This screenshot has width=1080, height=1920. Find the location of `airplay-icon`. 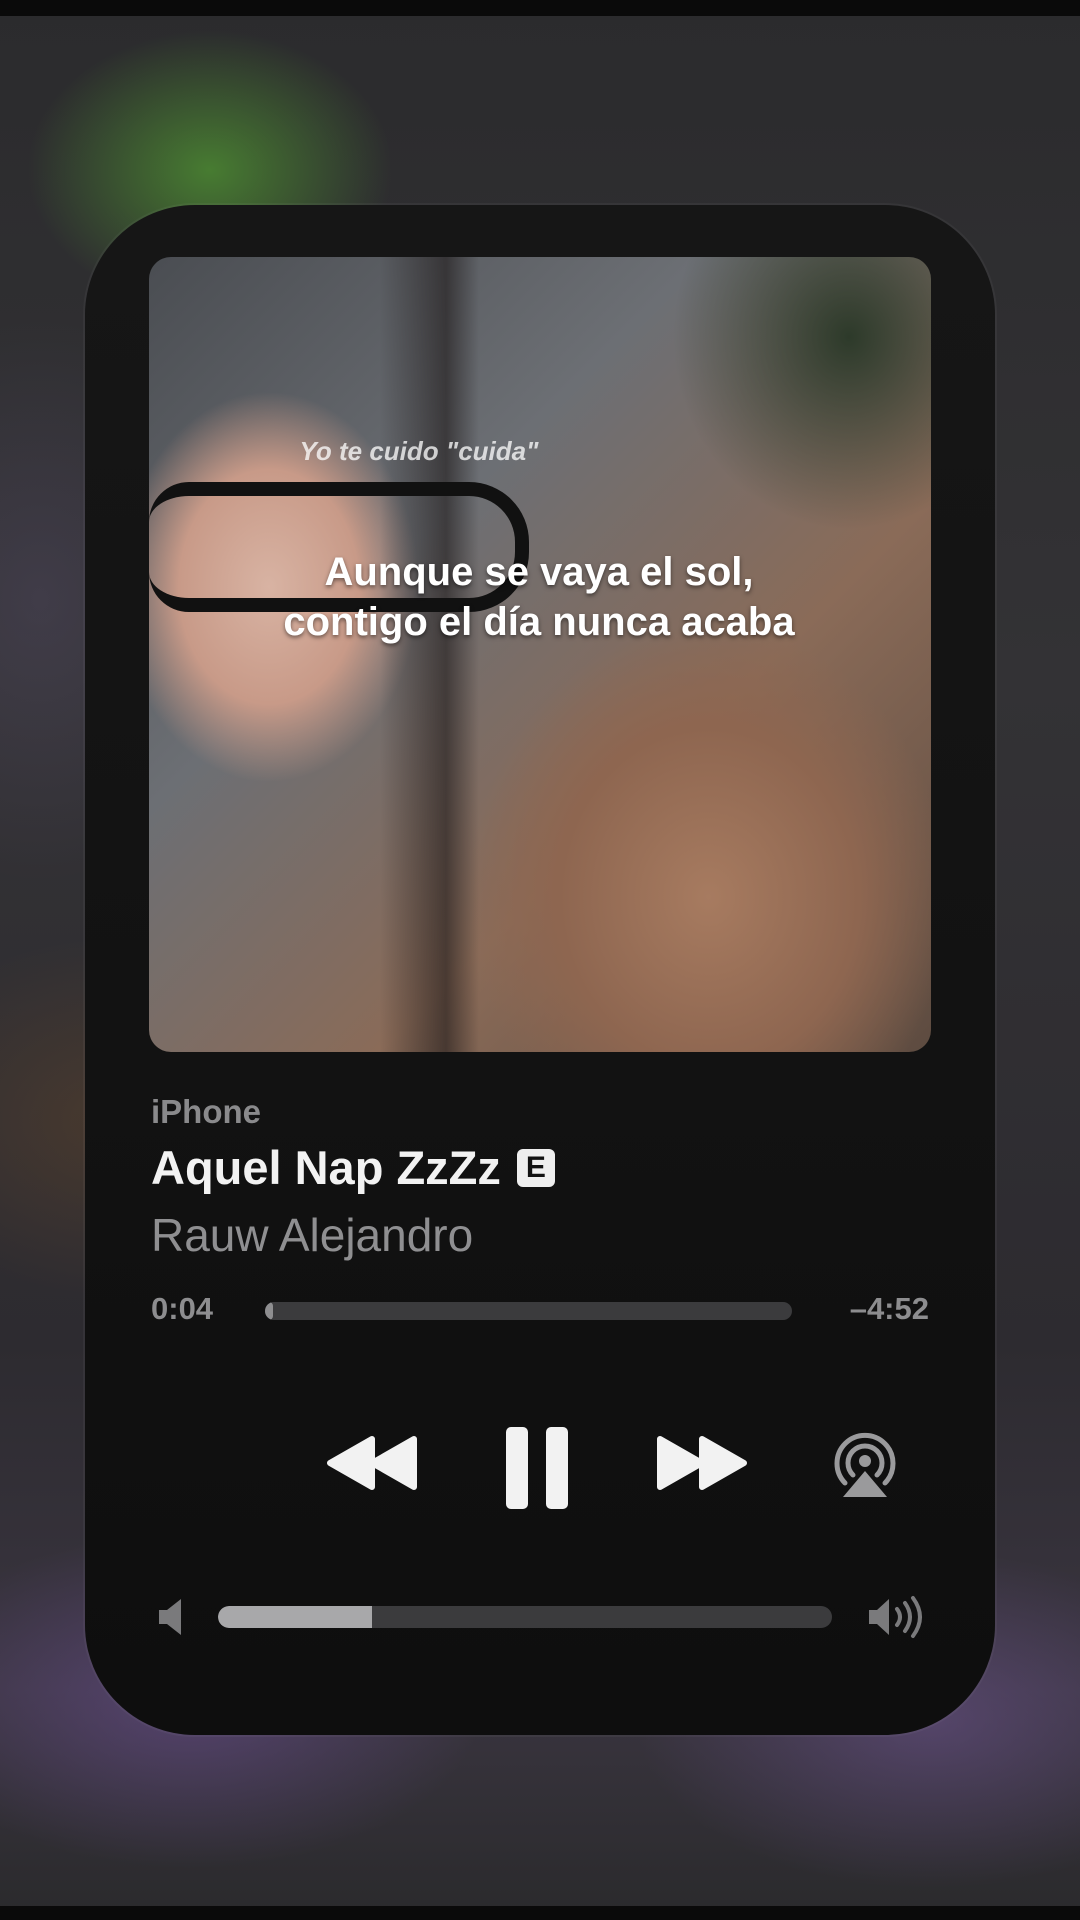

airplay-icon is located at coordinates (865, 1464).